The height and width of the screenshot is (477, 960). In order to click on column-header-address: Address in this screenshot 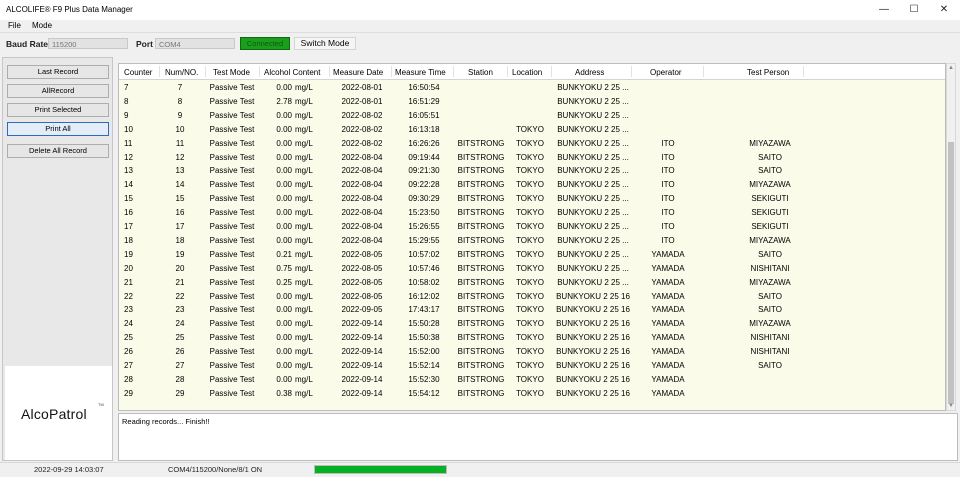, I will do `click(589, 72)`.